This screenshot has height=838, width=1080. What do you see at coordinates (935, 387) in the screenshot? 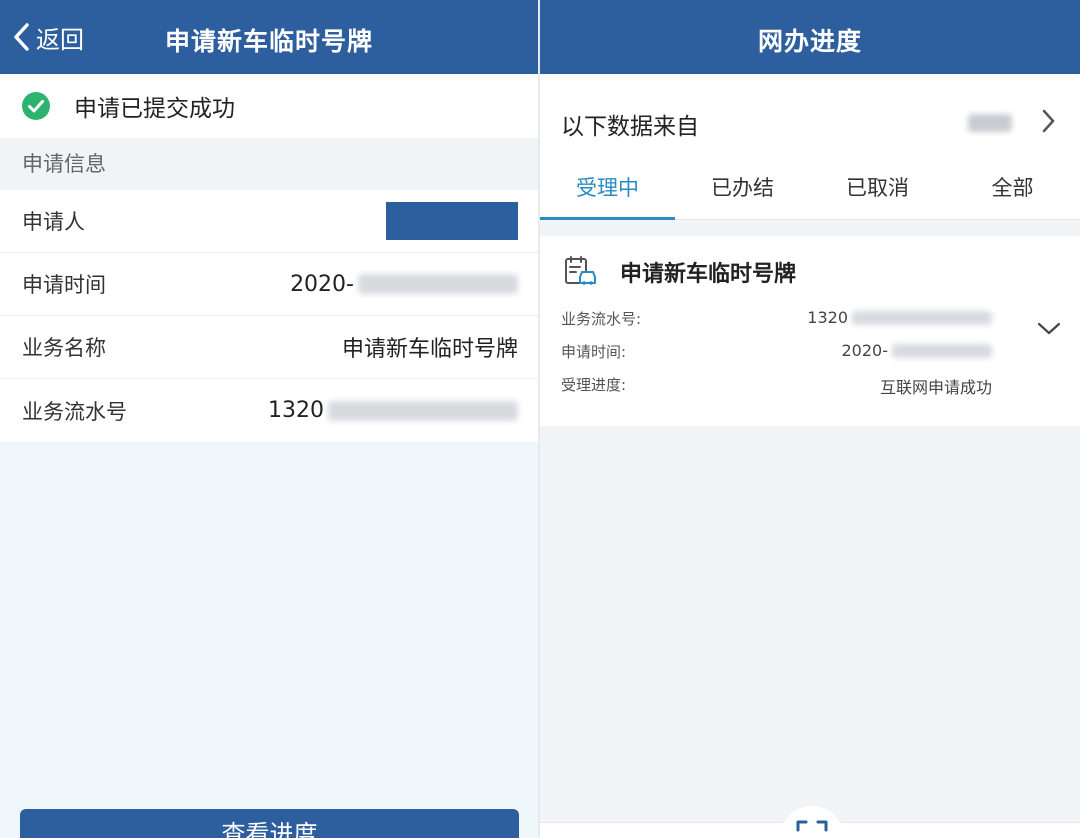
I see `card-field-value: 互联网申请成功` at bounding box center [935, 387].